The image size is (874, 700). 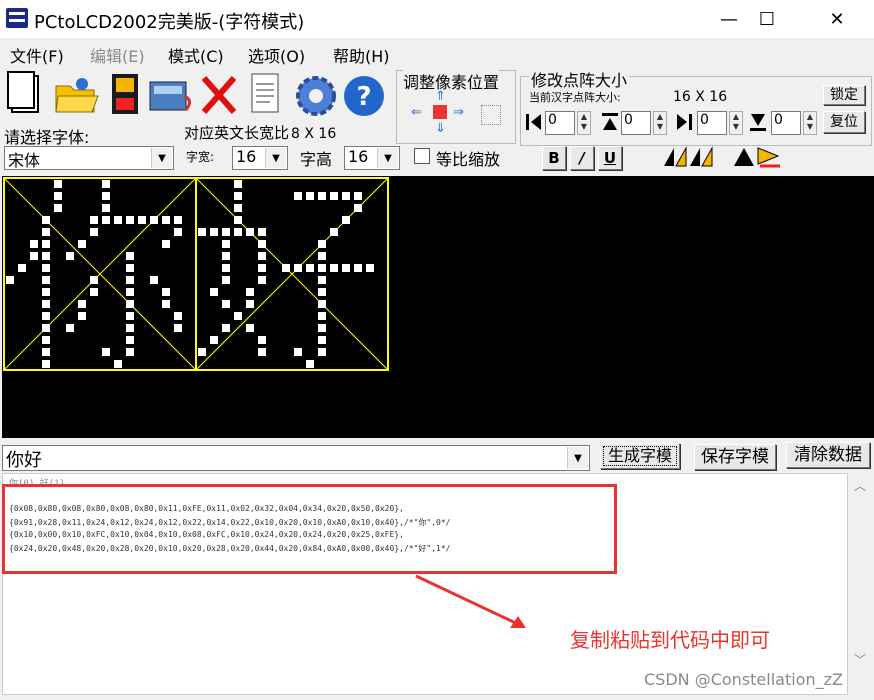 I want to click on center-icon, so click(x=440, y=112).